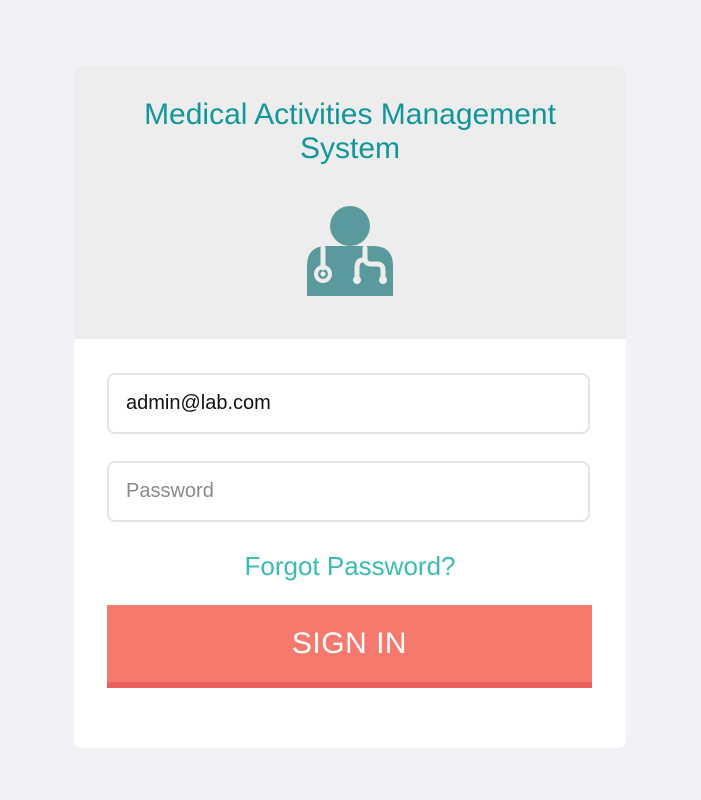  I want to click on app-title: Medical Activities Management System, so click(350, 131).